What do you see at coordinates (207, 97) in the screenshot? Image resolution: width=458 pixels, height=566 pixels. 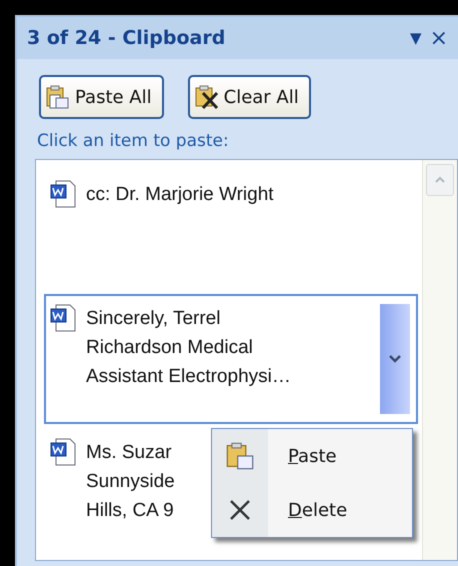 I see `clipboard-cross-icon` at bounding box center [207, 97].